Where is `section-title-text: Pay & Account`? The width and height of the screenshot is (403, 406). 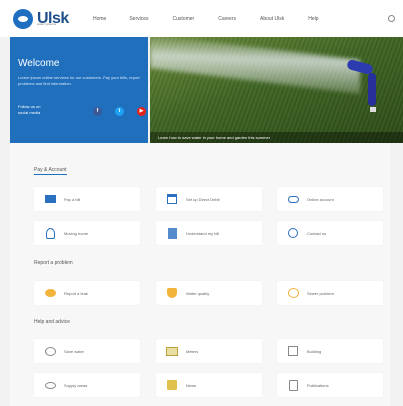
section-title-text: Pay & Account is located at coordinates (50, 170).